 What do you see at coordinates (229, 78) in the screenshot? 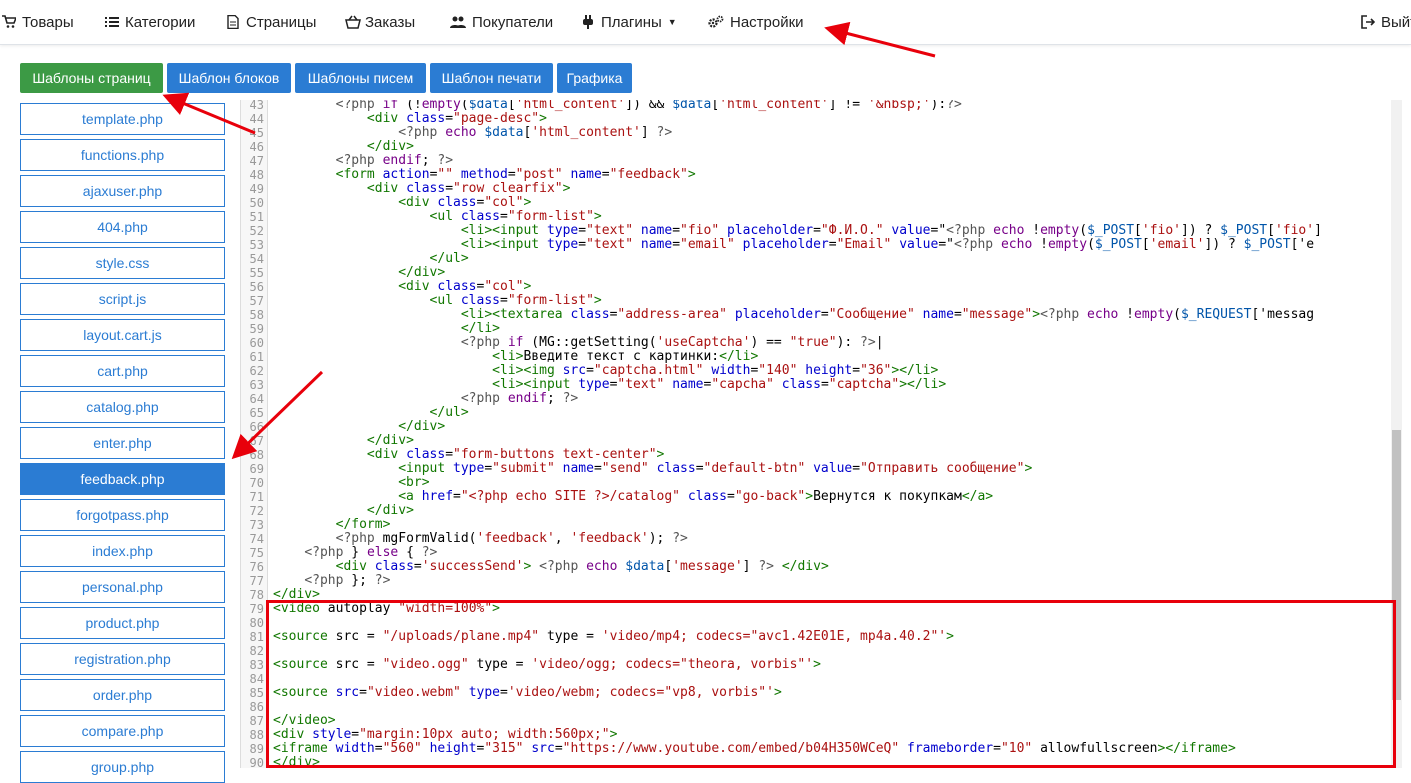
I see `tab-block-template: Шаблон блоков` at bounding box center [229, 78].